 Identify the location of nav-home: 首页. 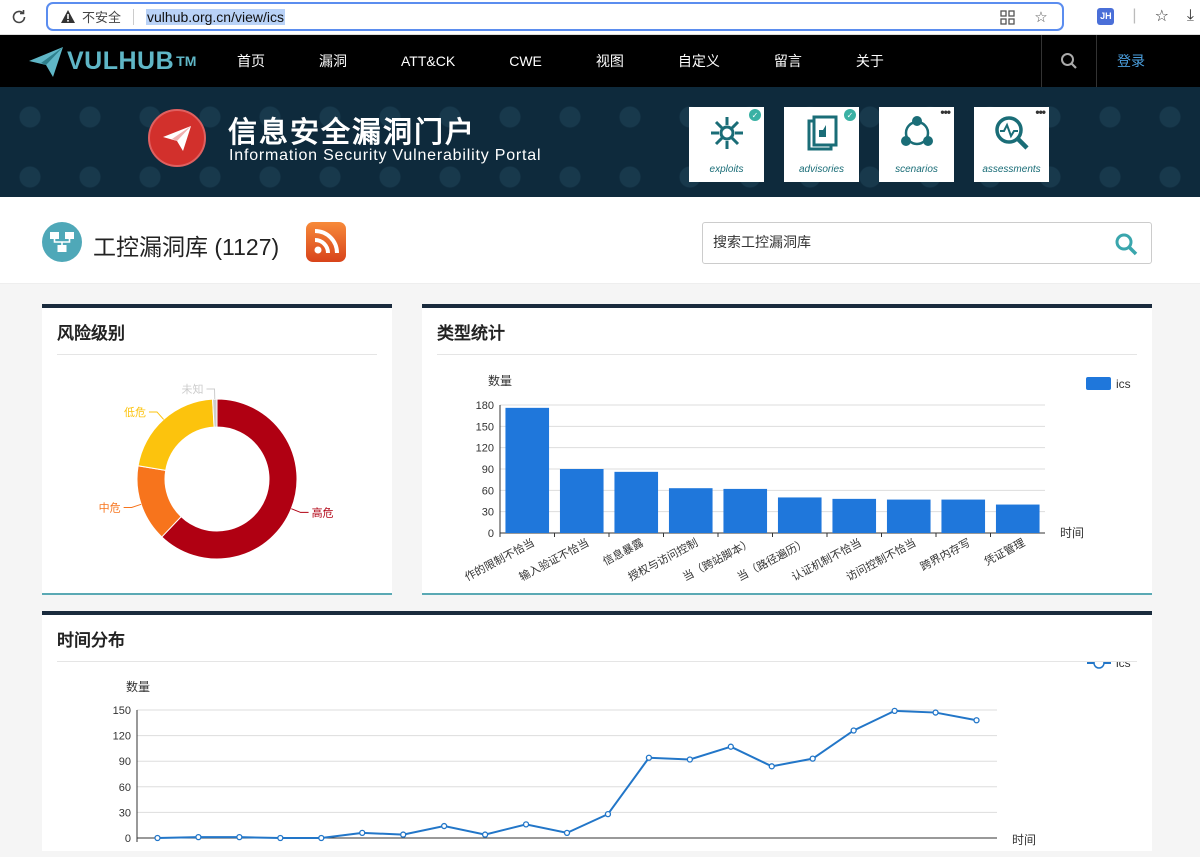
(251, 61).